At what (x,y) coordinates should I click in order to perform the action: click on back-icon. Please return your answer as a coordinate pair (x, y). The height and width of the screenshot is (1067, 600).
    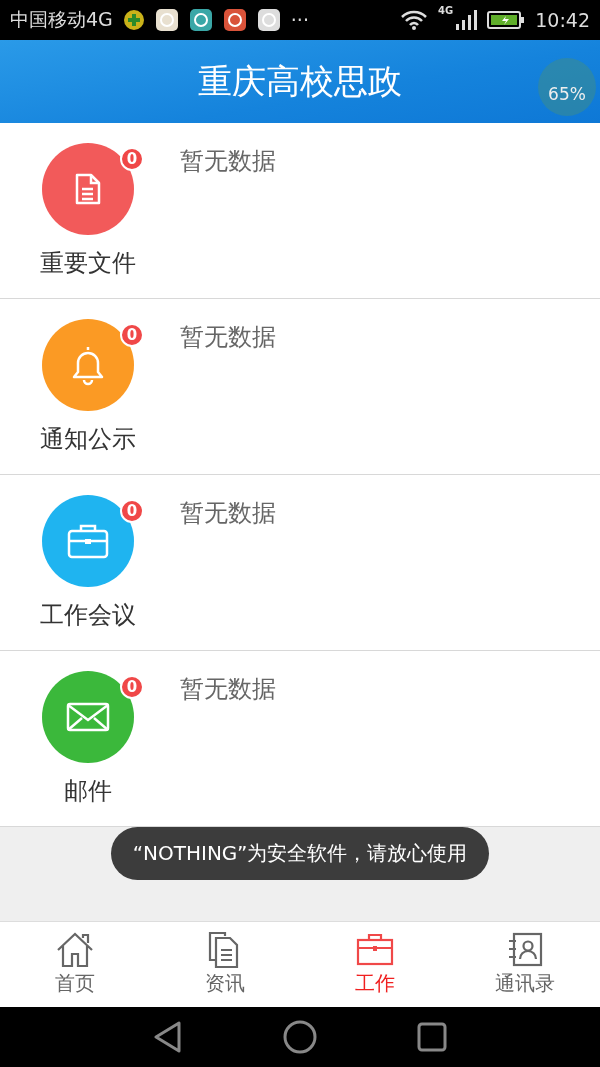
    Looking at the image, I should click on (168, 1037).